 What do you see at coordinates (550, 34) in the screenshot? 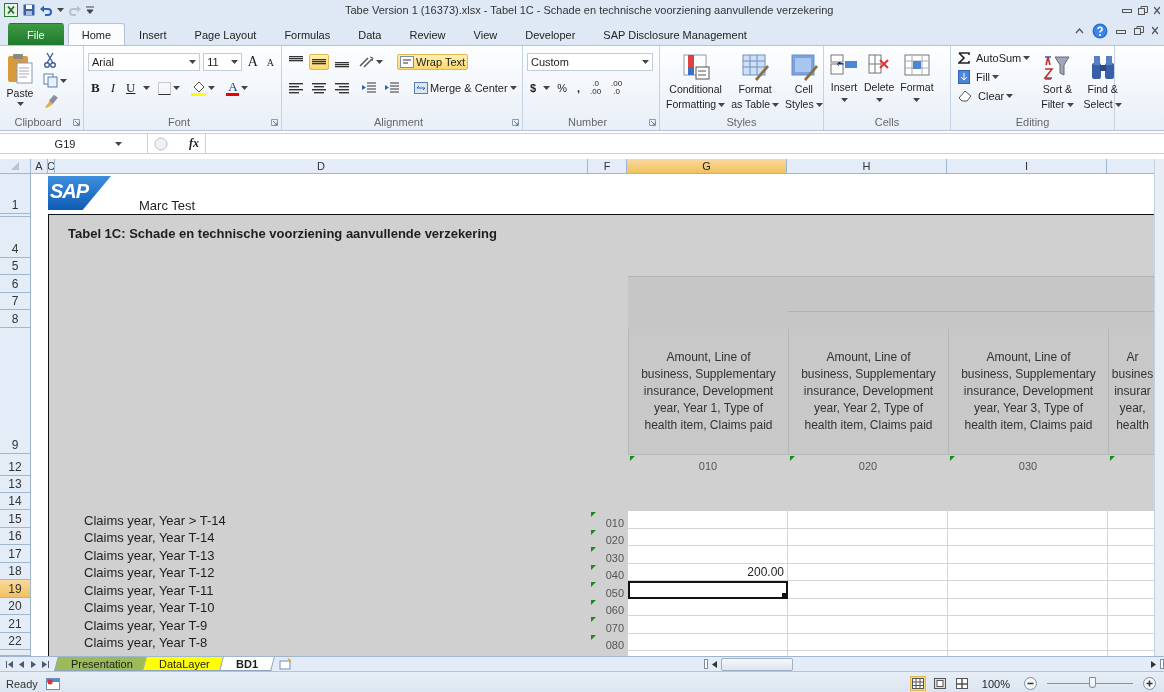
I see `ribbon-tab: Developer` at bounding box center [550, 34].